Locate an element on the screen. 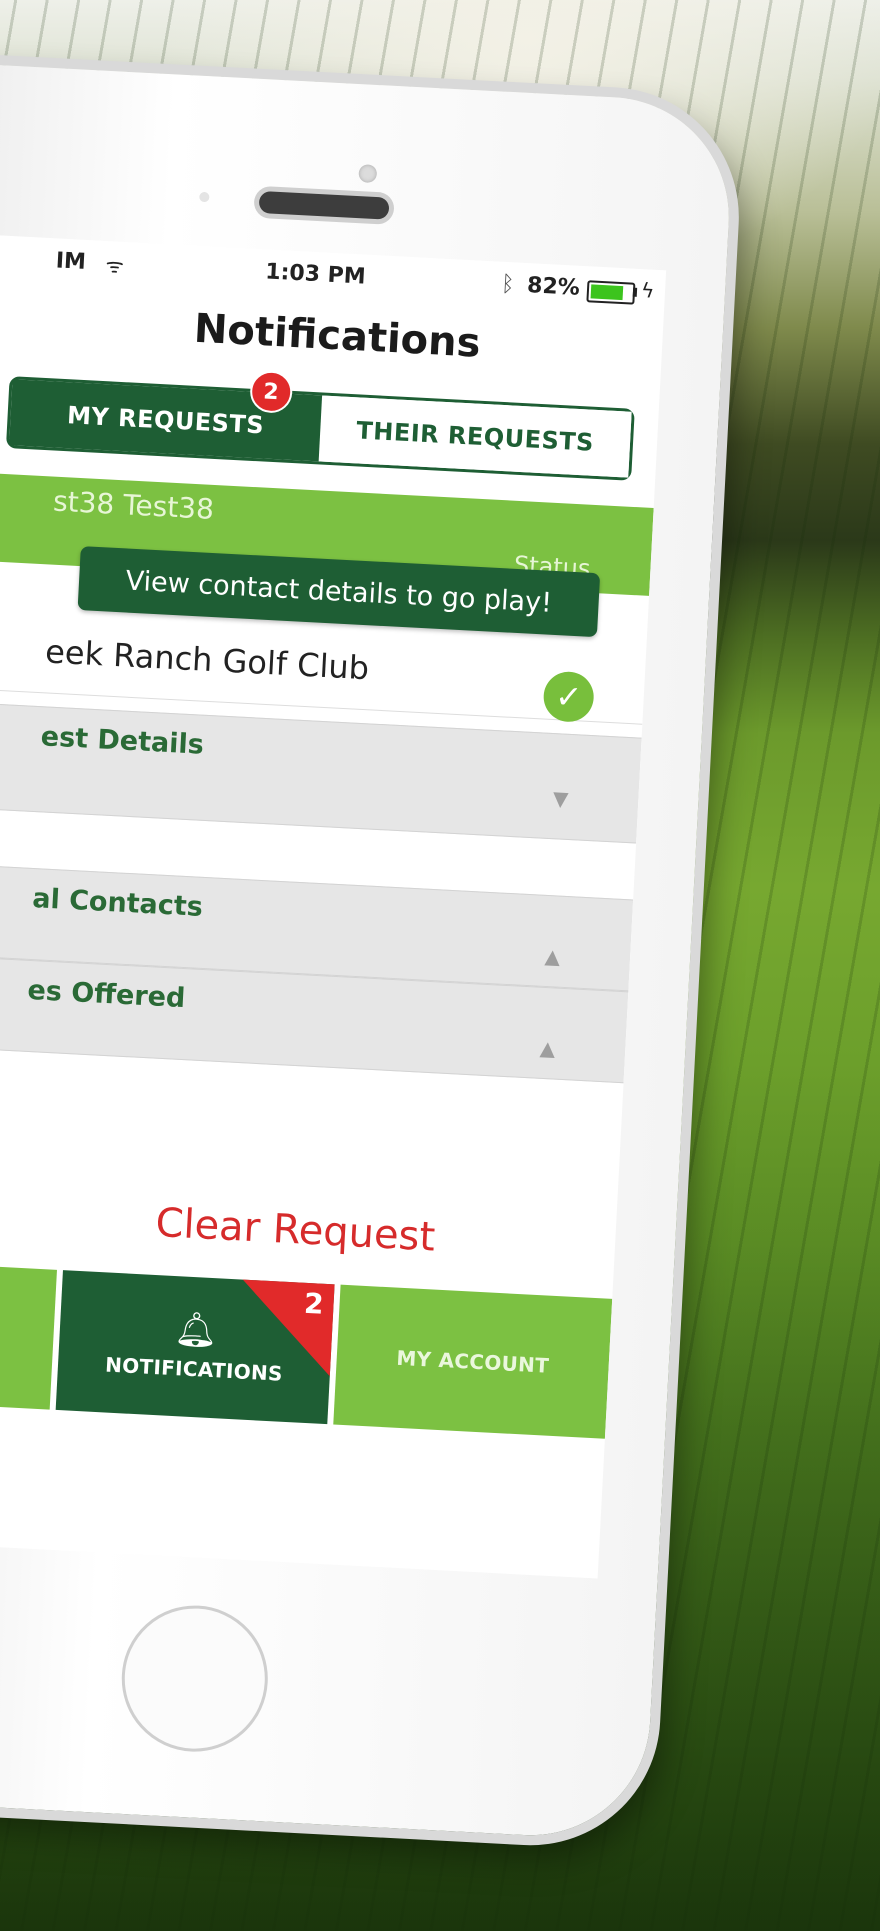  bluetooth-icon: ᛒ is located at coordinates (508, 284).